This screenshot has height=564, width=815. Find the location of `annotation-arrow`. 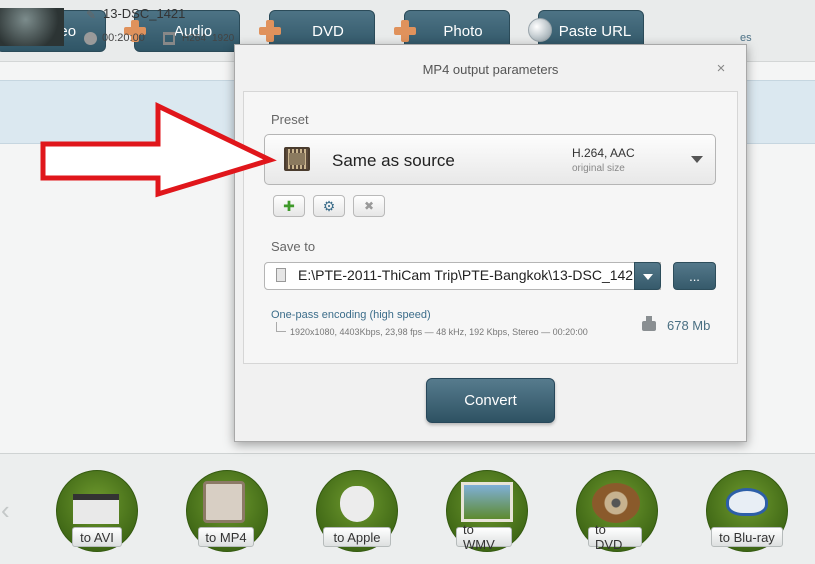

annotation-arrow is located at coordinates (158, 150).